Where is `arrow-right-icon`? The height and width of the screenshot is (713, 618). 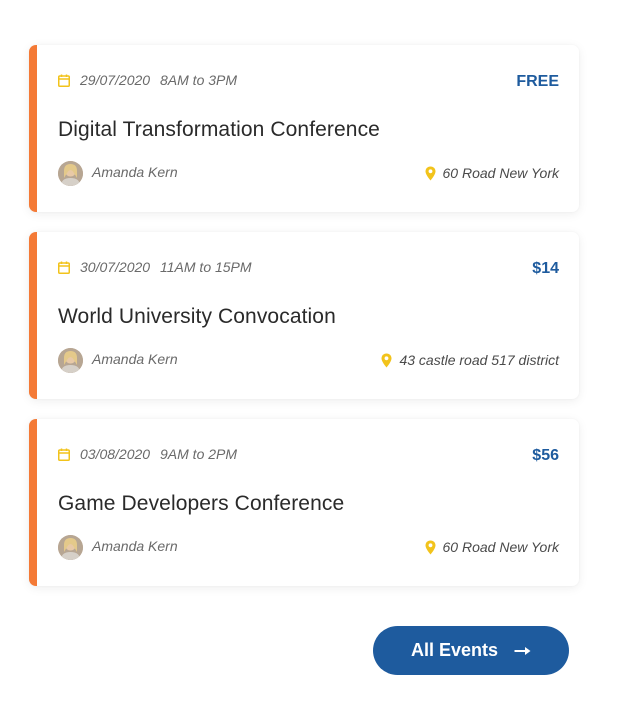 arrow-right-icon is located at coordinates (522, 650).